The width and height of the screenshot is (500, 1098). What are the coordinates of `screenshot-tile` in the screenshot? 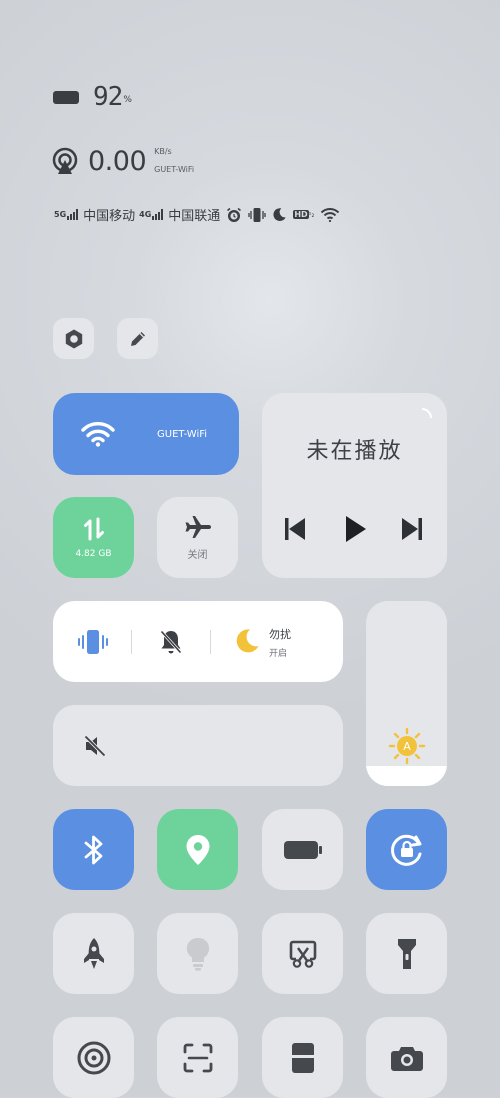 It's located at (302, 953).